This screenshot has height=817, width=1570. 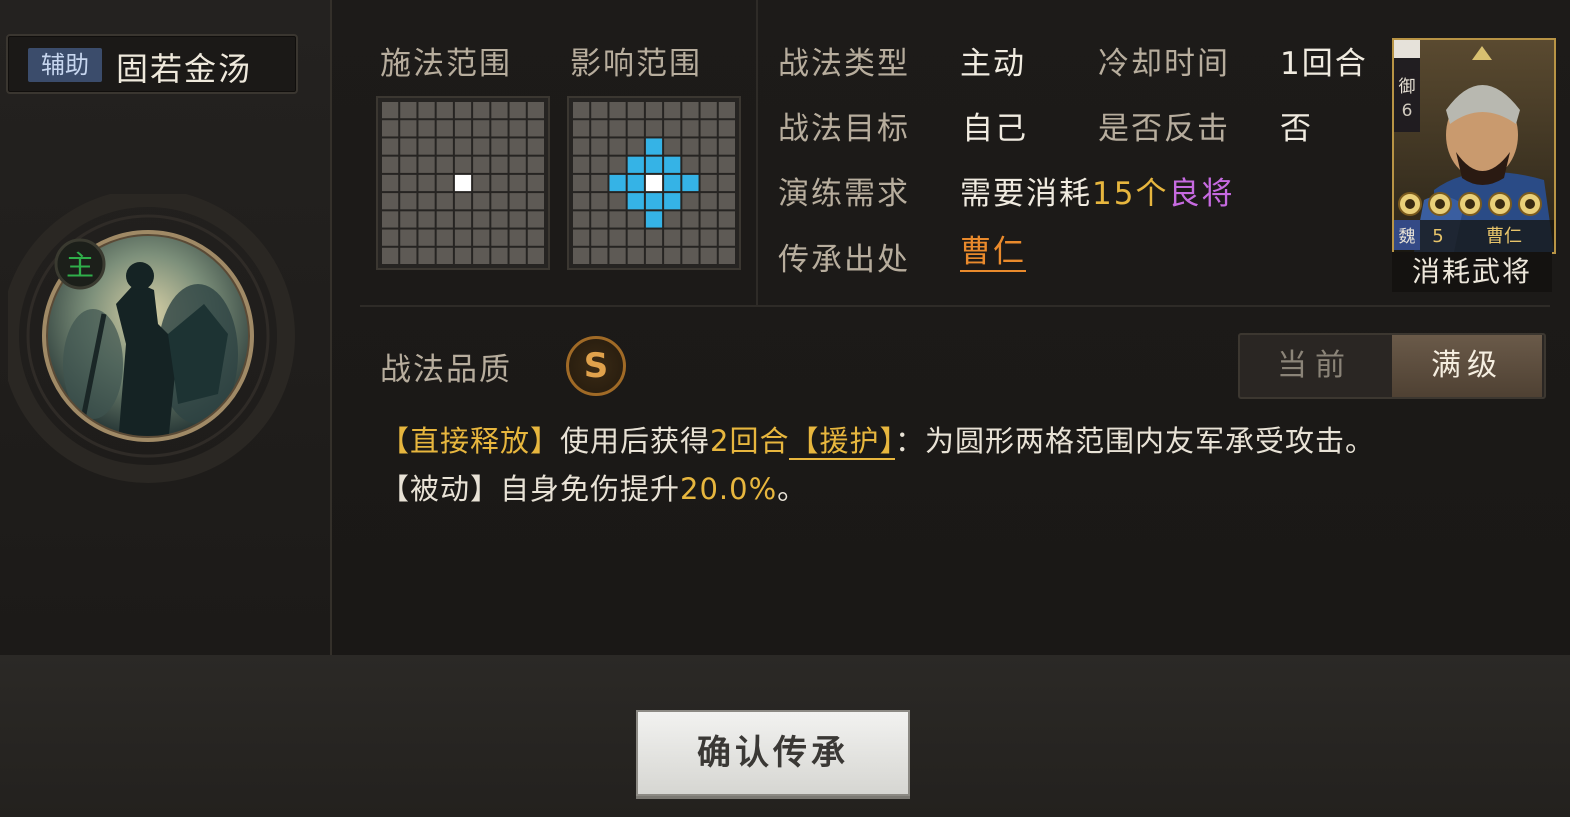 I want to click on skill-emblem: 主, so click(x=151, y=338).